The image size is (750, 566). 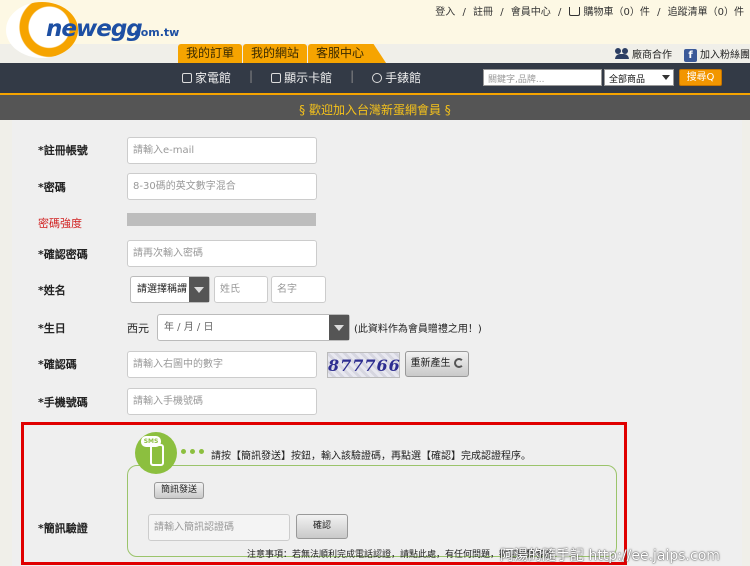 What do you see at coordinates (162, 289) in the screenshot?
I see `title-select-value: 請選擇稱謂` at bounding box center [162, 289].